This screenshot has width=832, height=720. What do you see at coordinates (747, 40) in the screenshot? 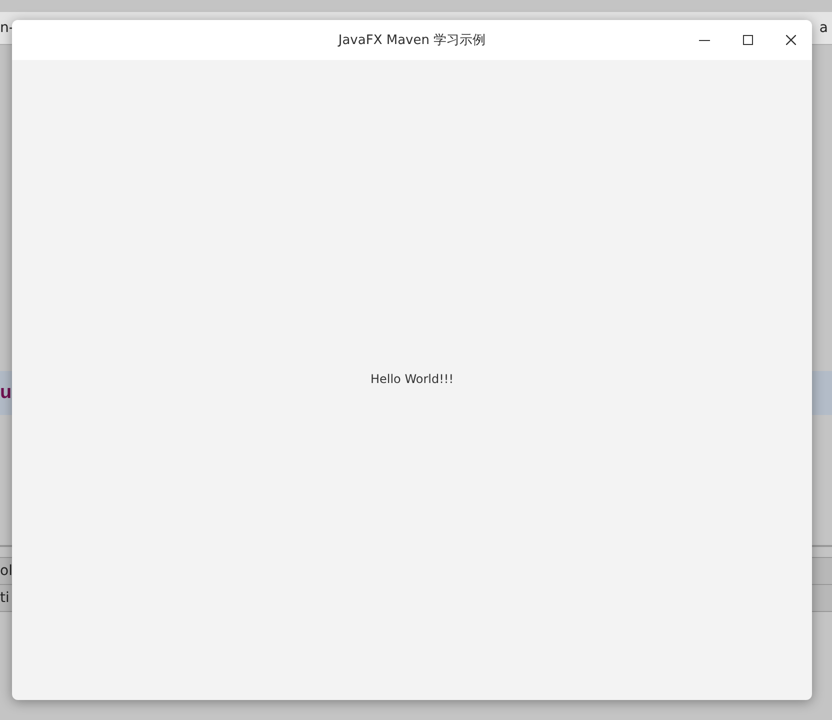
I see `maximize-icon` at bounding box center [747, 40].